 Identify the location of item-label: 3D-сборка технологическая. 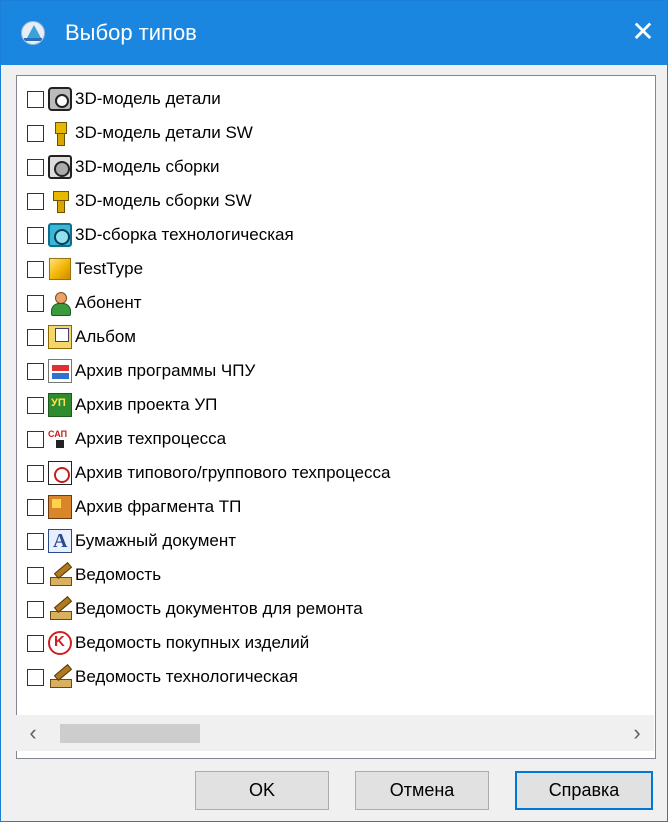
(184, 234).